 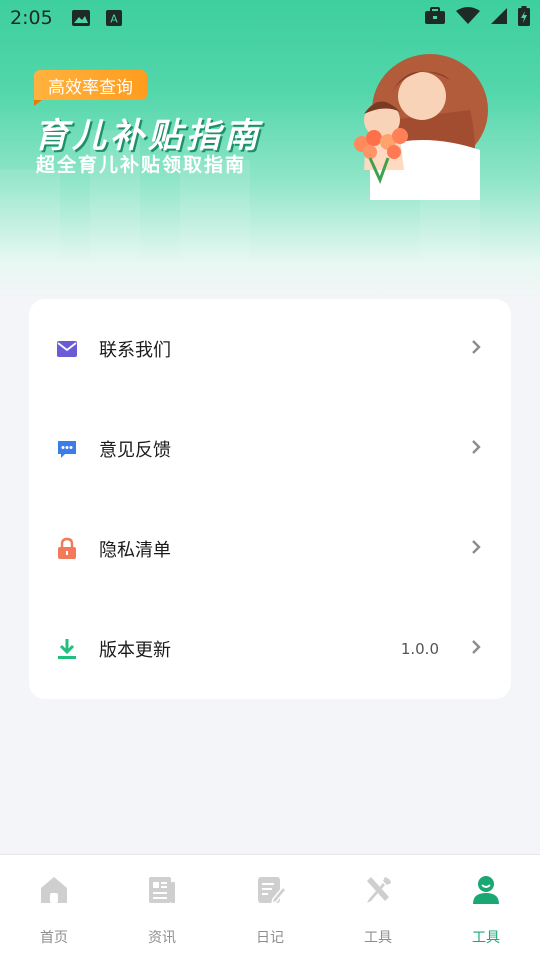 I want to click on tab-label: 日记, so click(x=270, y=938).